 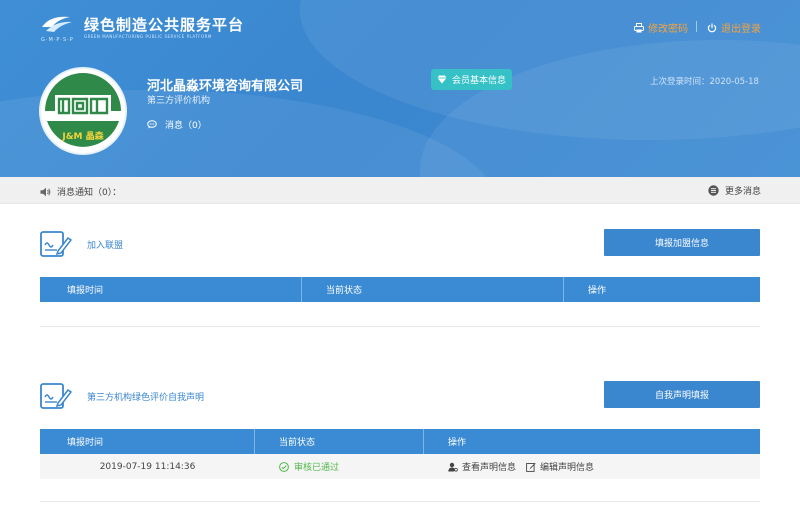 I want to click on avatar-caption: J&M 晶森, so click(x=83, y=137).